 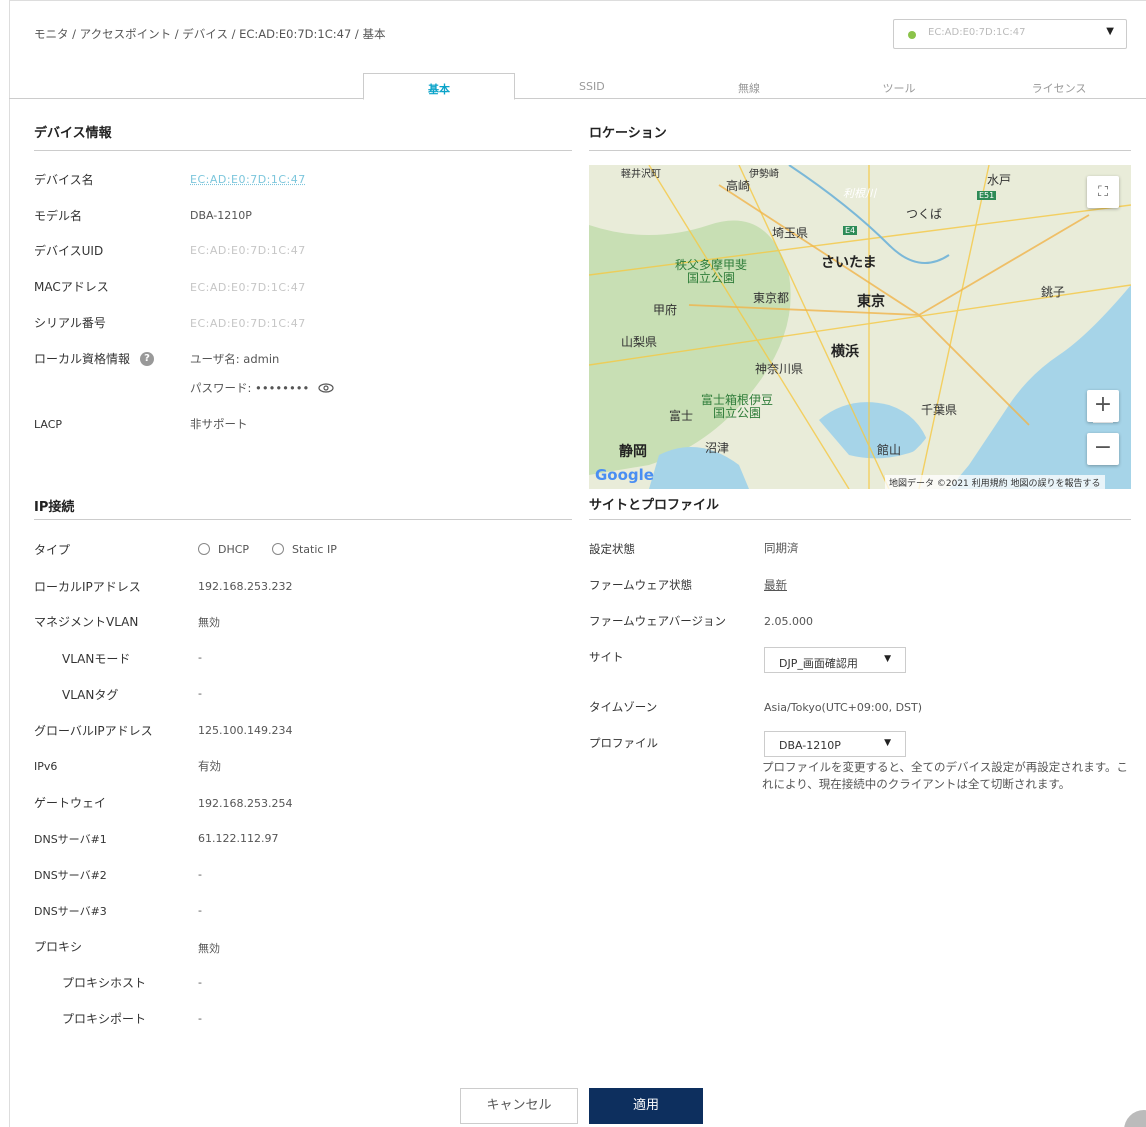 What do you see at coordinates (73, 133) in the screenshot?
I see `device-info-title: デバイス情報` at bounding box center [73, 133].